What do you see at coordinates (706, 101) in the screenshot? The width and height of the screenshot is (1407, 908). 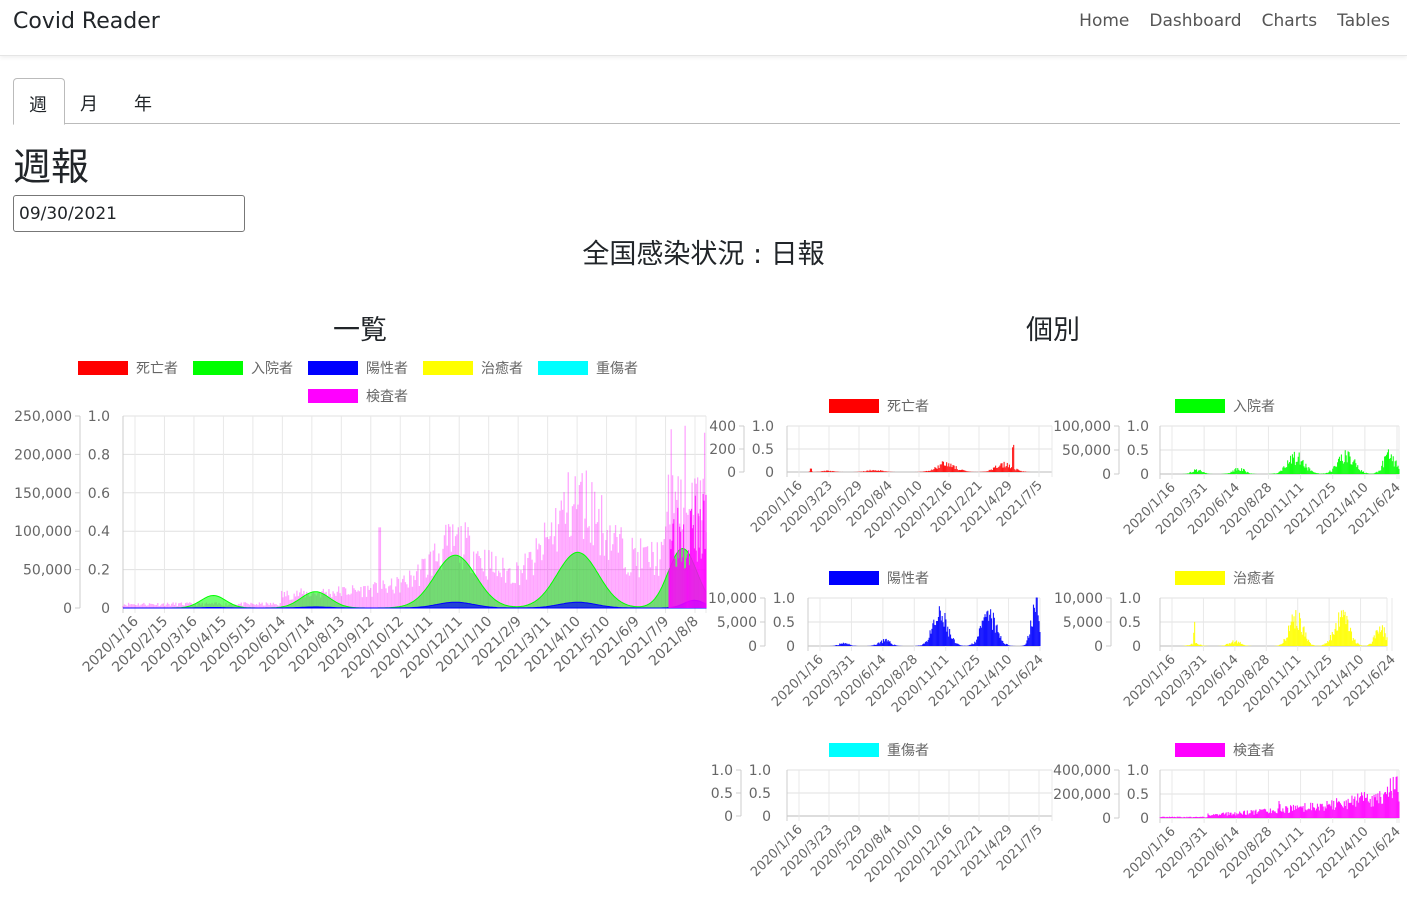 I see `period-tabs: 週 月 年` at bounding box center [706, 101].